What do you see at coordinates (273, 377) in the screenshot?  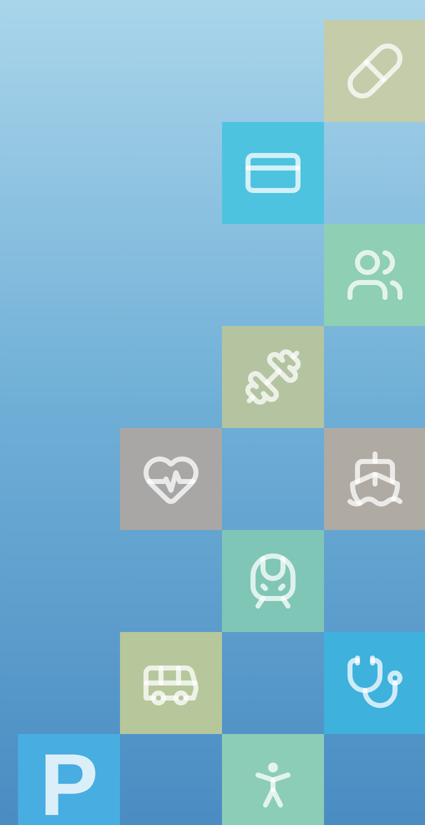 I see `dumbbell-icon` at bounding box center [273, 377].